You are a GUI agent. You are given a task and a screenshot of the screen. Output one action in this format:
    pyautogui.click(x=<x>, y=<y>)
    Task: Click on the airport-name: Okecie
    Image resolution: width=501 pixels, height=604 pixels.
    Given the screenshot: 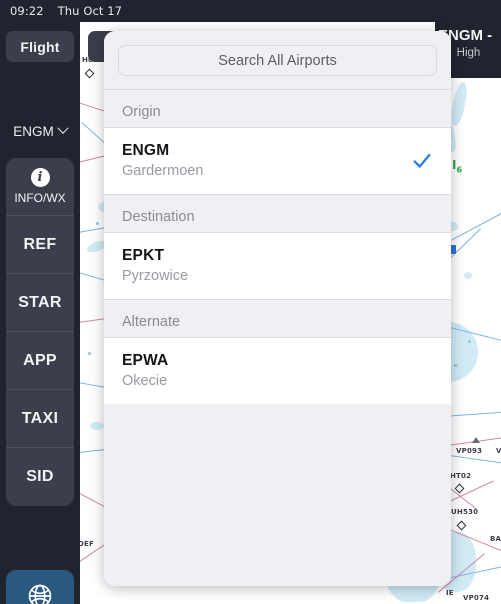 What is the action you would take?
    pyautogui.click(x=145, y=380)
    